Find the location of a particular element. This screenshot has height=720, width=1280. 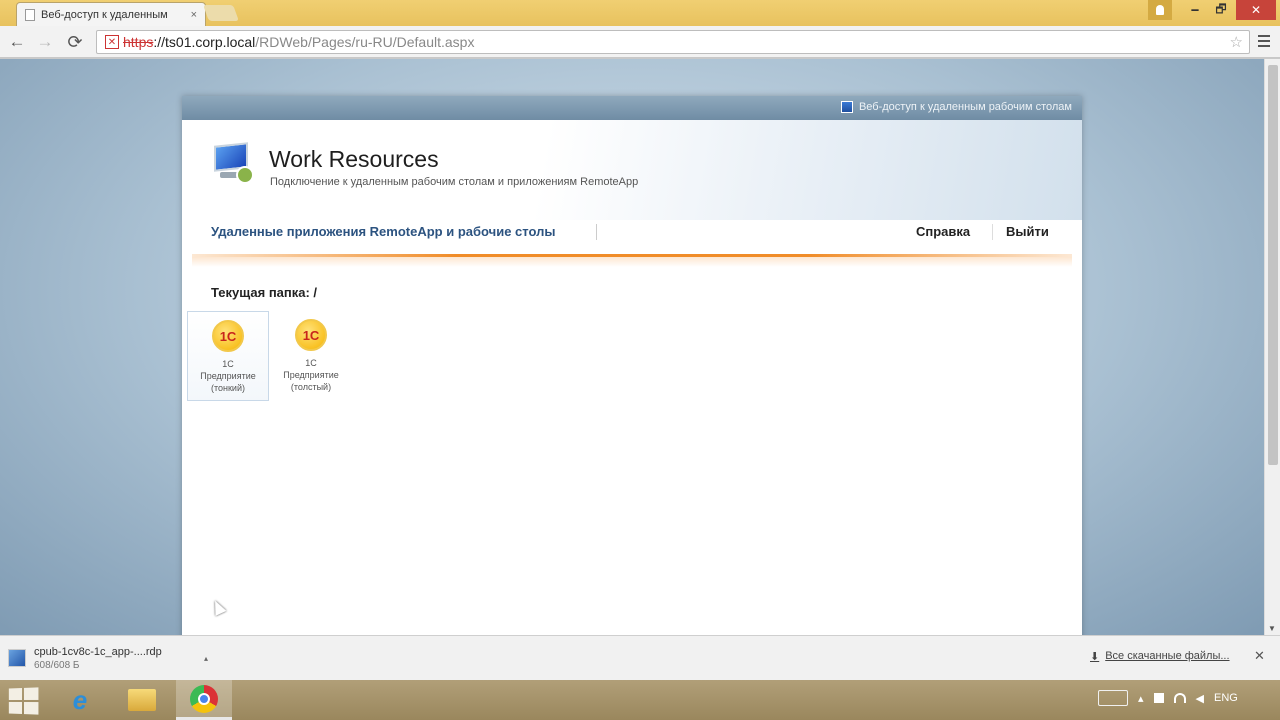

browser-tab: Веб-доступ к удаленным × is located at coordinates (111, 14).